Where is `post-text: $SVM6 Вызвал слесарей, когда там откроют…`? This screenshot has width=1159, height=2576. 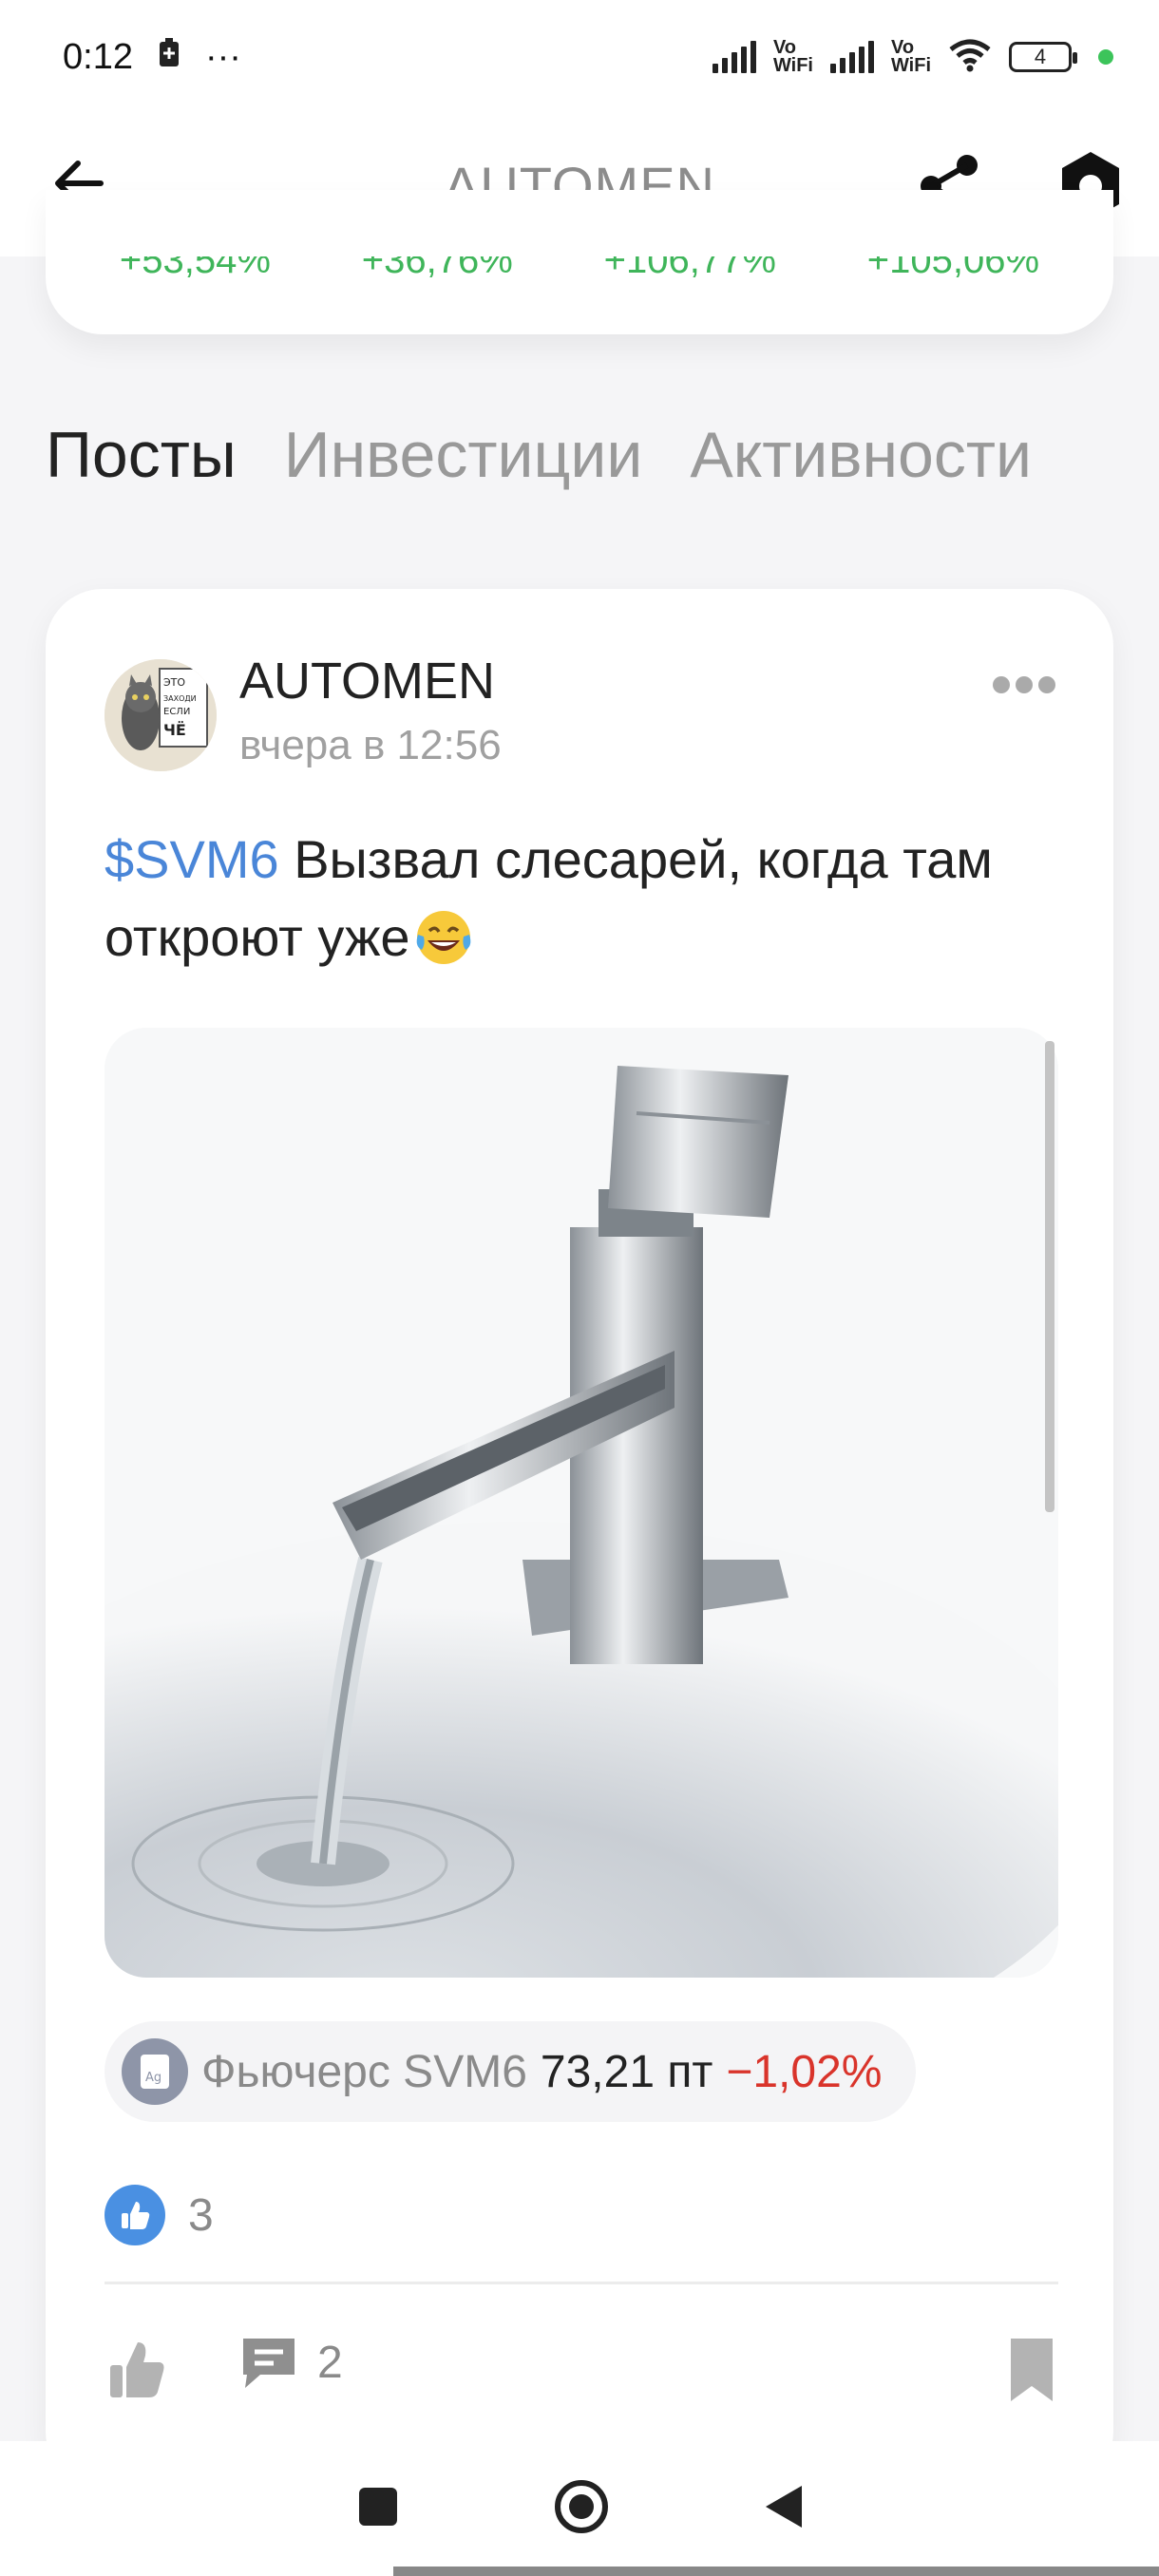
post-text: $SVM6 Вызвал слесарей, когда там откроют… is located at coordinates (584, 898).